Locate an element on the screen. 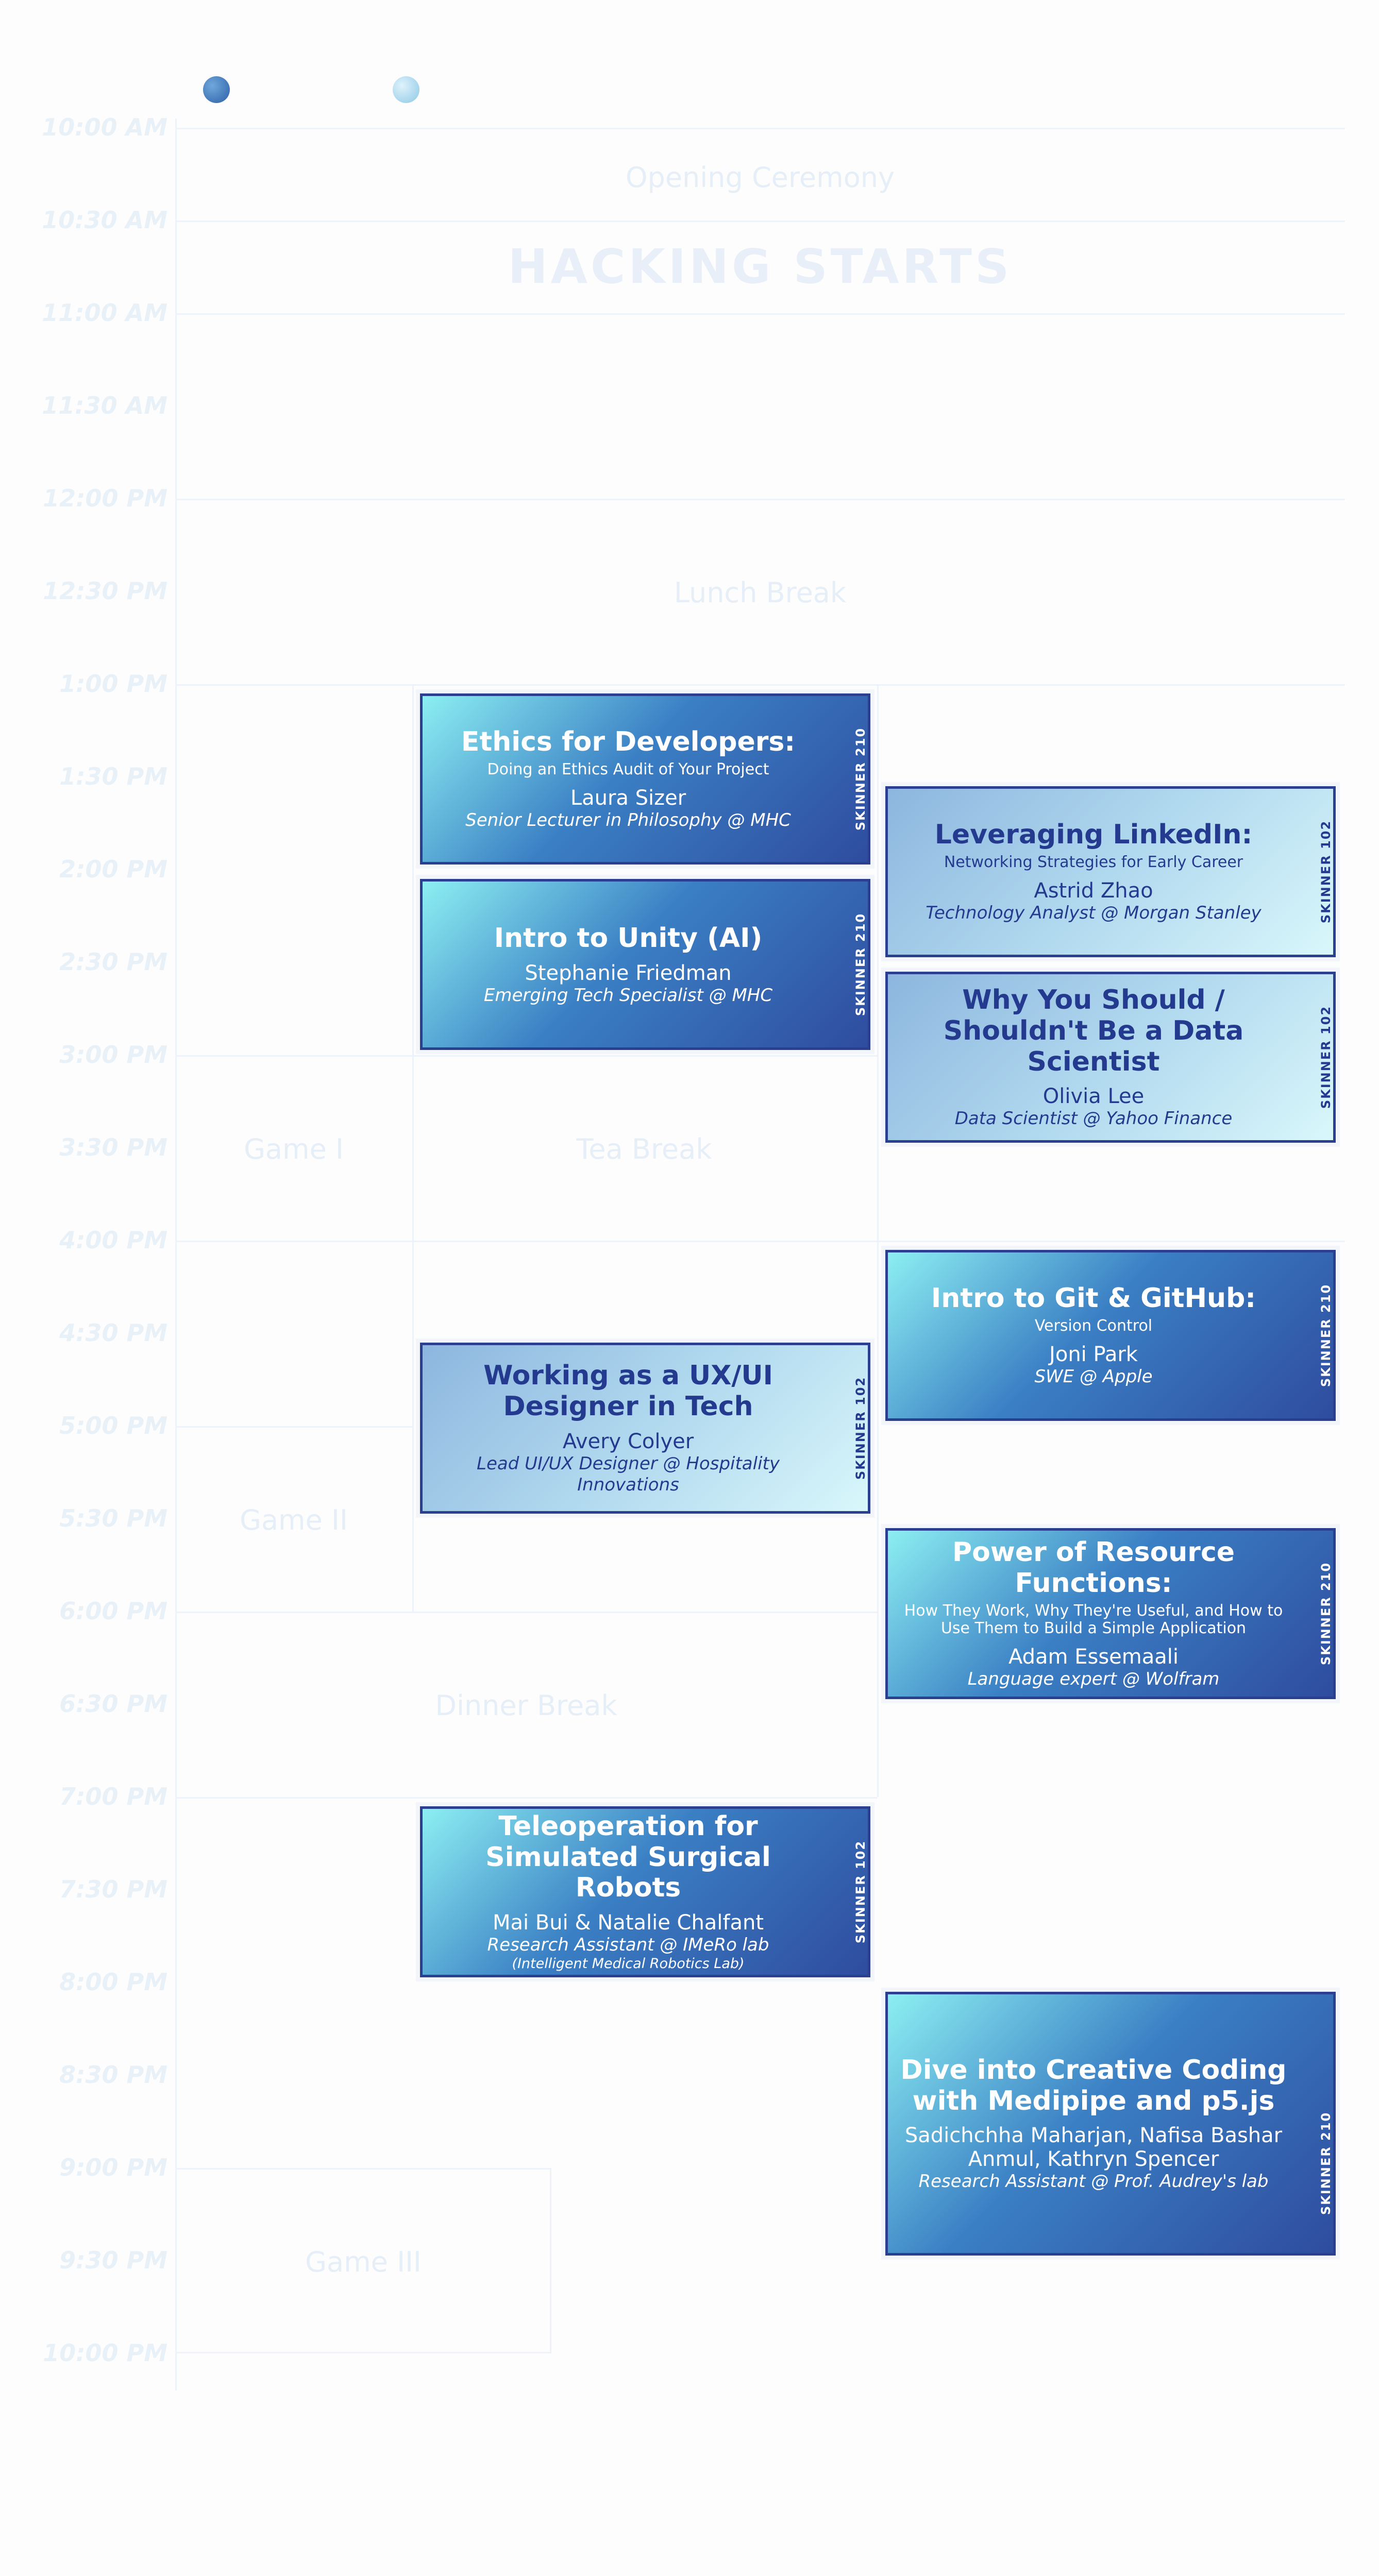 The height and width of the screenshot is (2576, 1379). session-role: Data Scientist @ Yahoo Finance is located at coordinates (1093, 1119).